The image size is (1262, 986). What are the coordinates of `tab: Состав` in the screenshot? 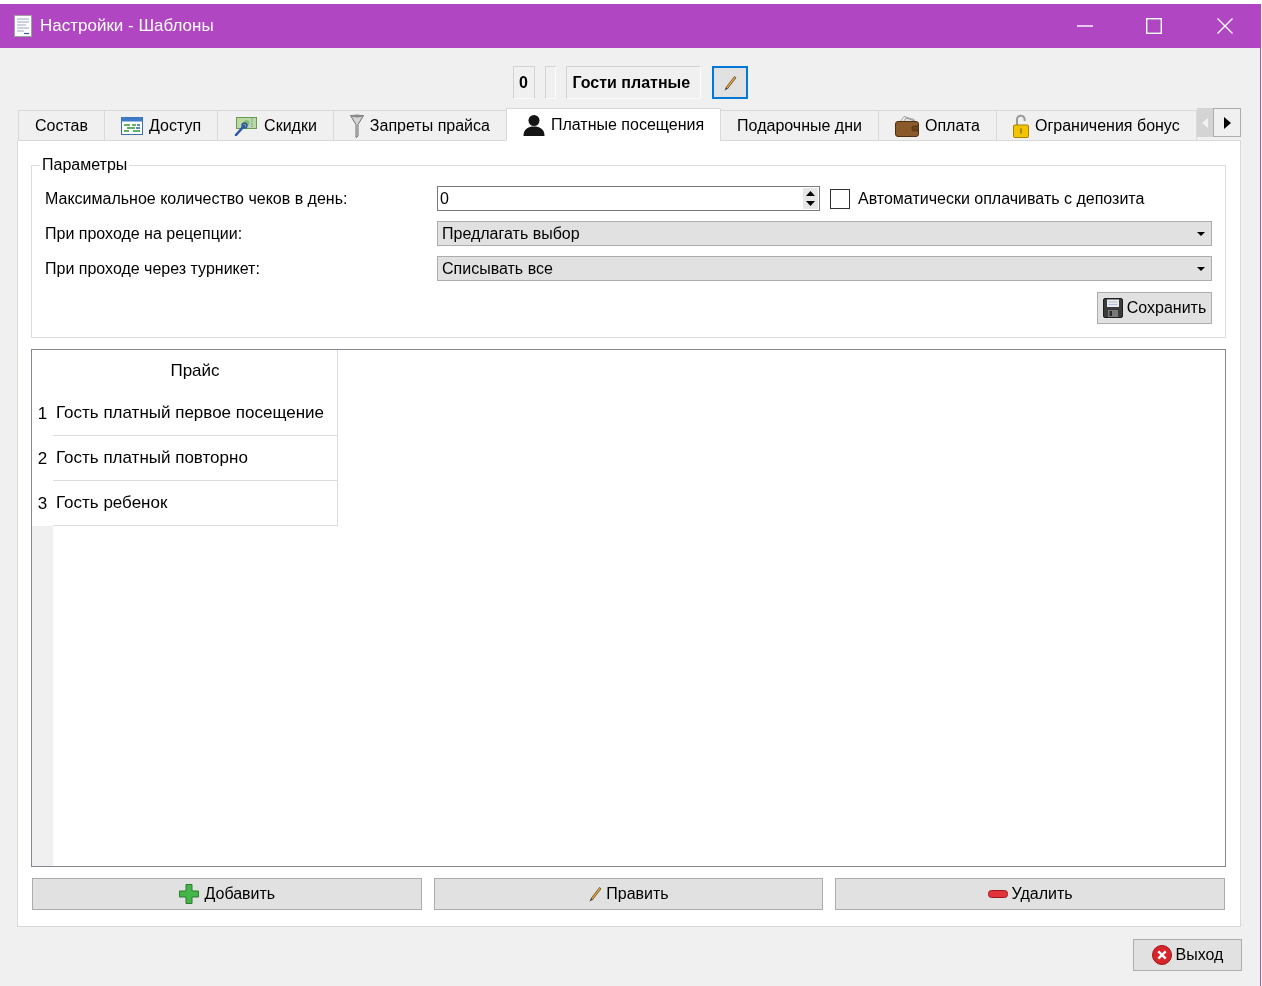 It's located at (61, 125).